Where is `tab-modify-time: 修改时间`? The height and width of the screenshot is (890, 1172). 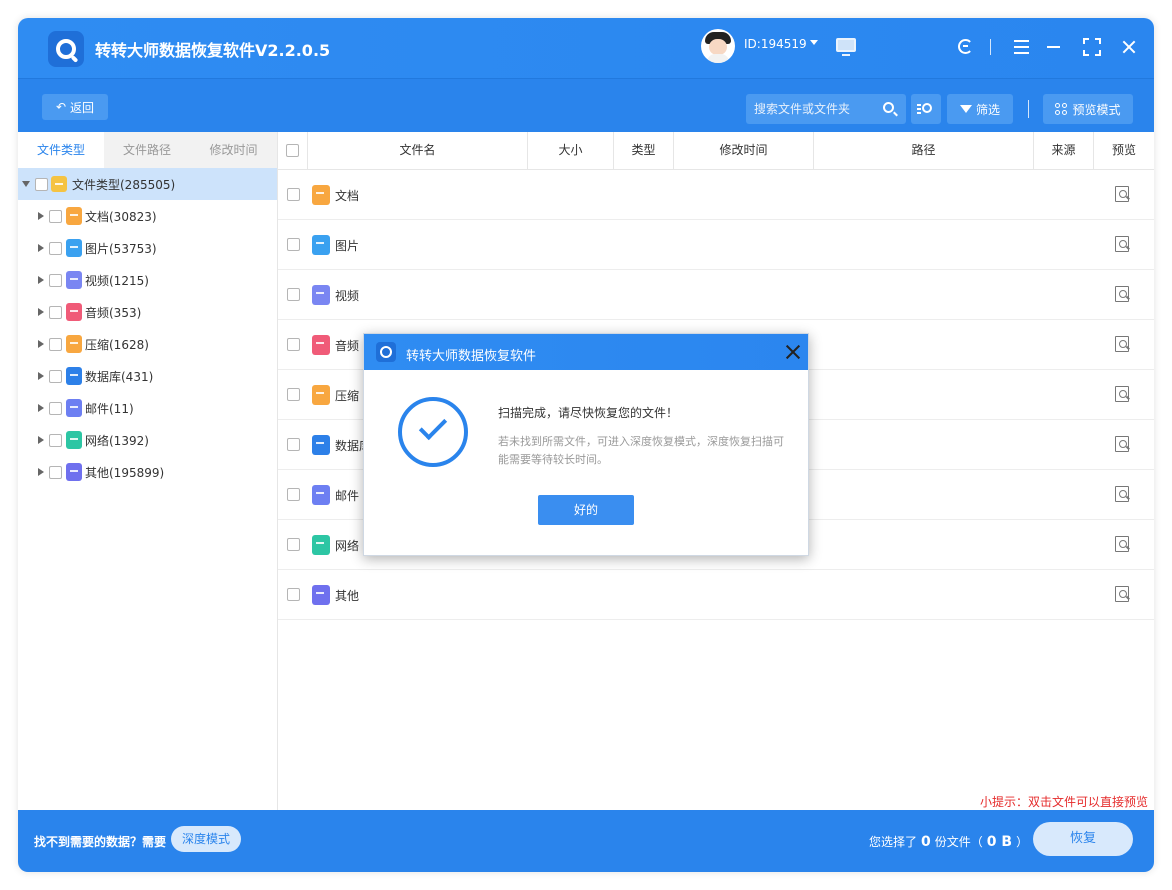 tab-modify-time: 修改时间 is located at coordinates (233, 150).